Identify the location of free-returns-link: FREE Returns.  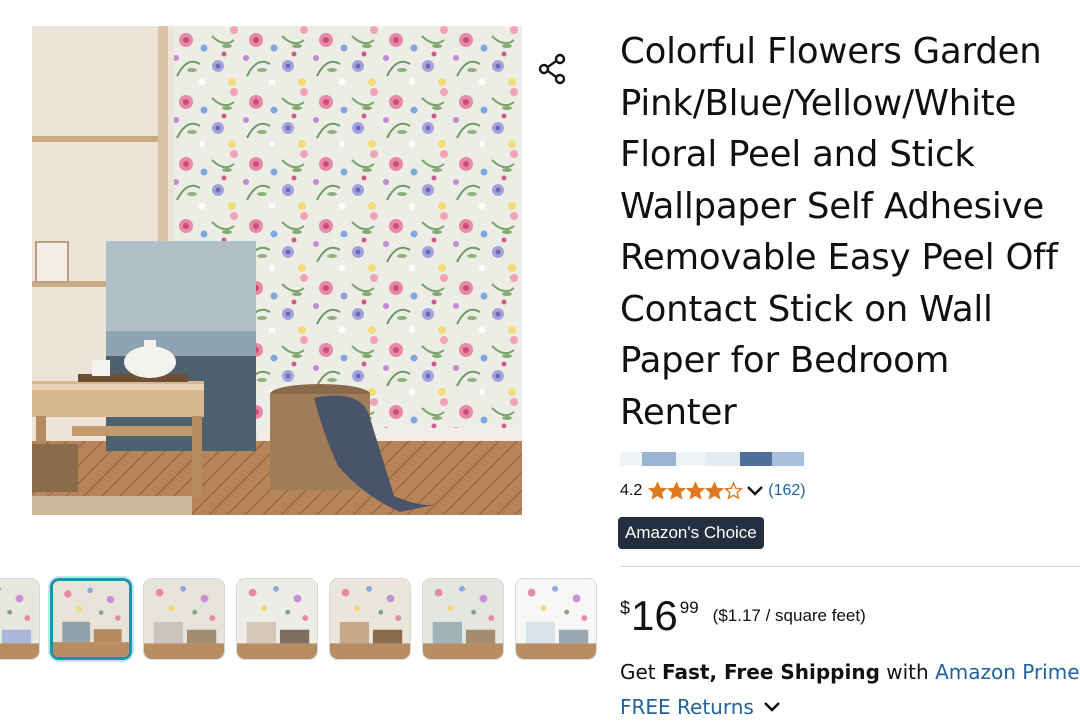
(700, 707).